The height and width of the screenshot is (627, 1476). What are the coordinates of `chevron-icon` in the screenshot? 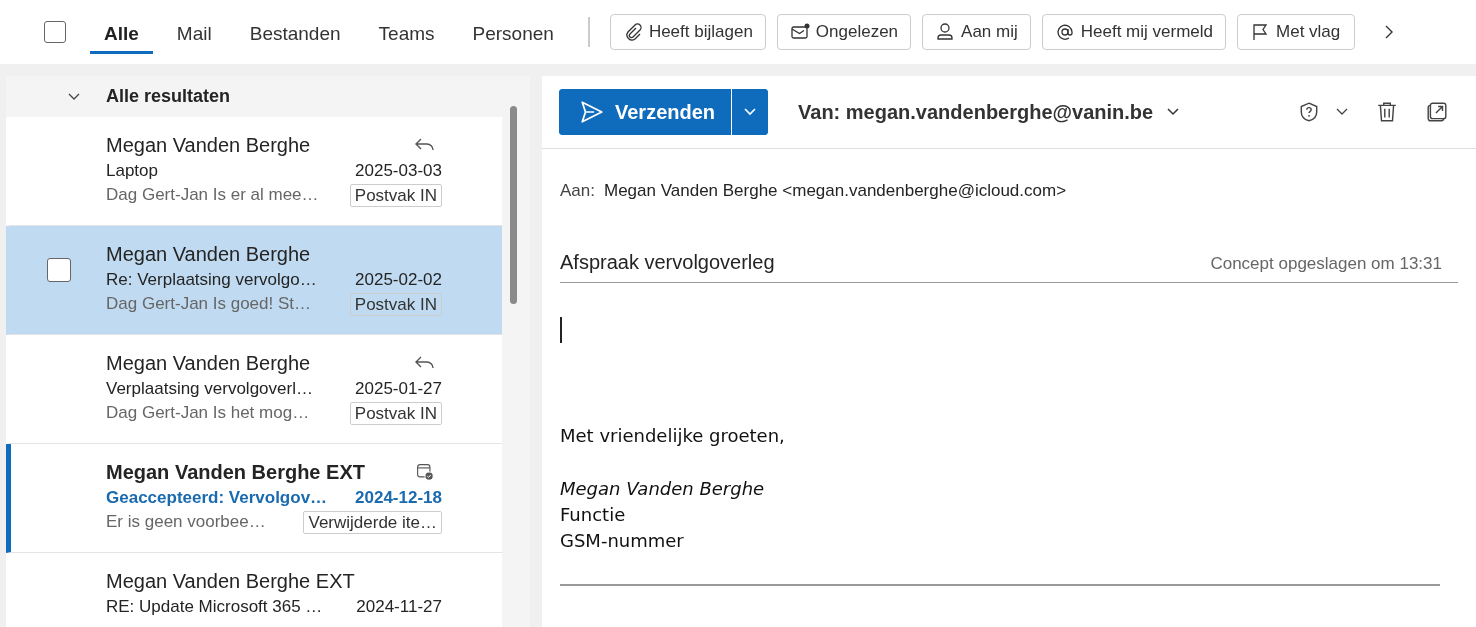 It's located at (74, 96).